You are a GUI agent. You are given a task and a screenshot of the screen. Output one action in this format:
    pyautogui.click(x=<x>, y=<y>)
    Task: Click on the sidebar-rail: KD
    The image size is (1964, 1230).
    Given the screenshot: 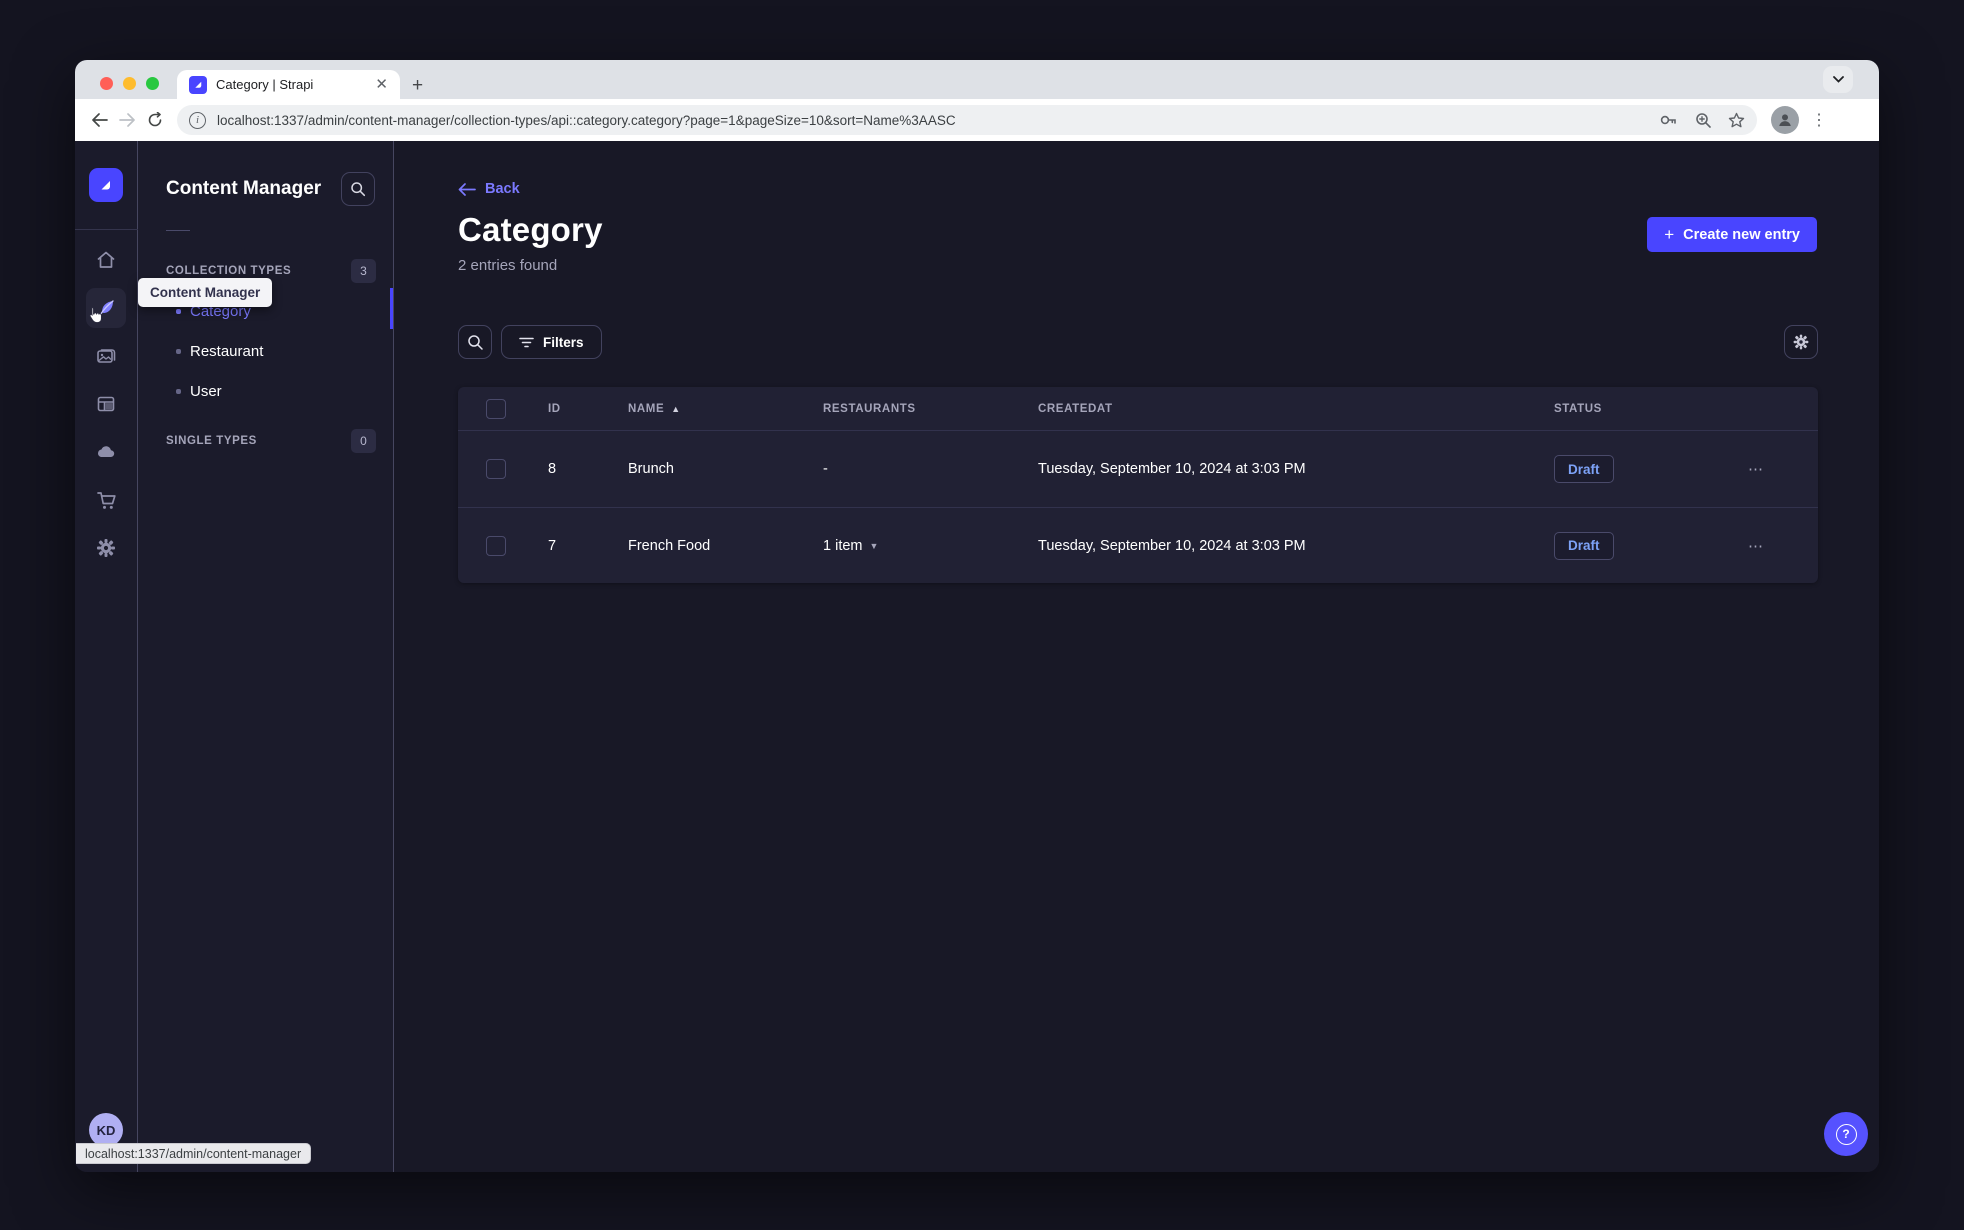 What is the action you would take?
    pyautogui.click(x=106, y=656)
    